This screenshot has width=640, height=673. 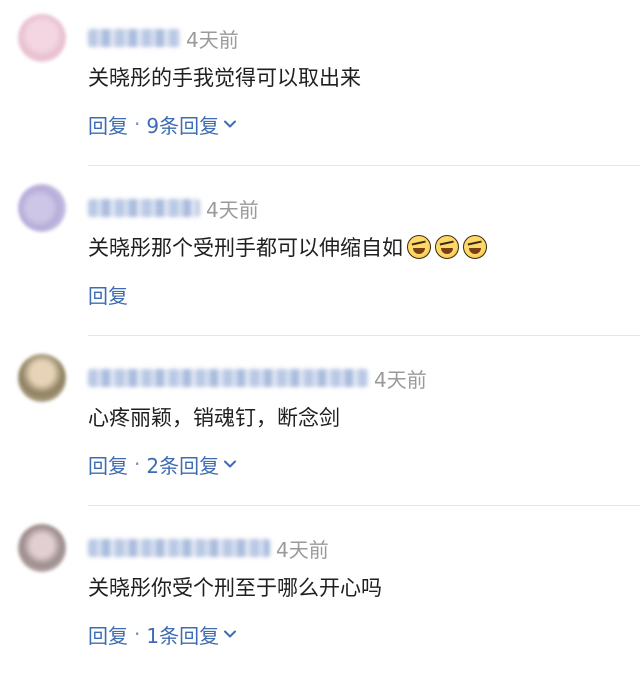 I want to click on comment-text-body: 关晓彤的手我觉得可以取出来, so click(x=224, y=78).